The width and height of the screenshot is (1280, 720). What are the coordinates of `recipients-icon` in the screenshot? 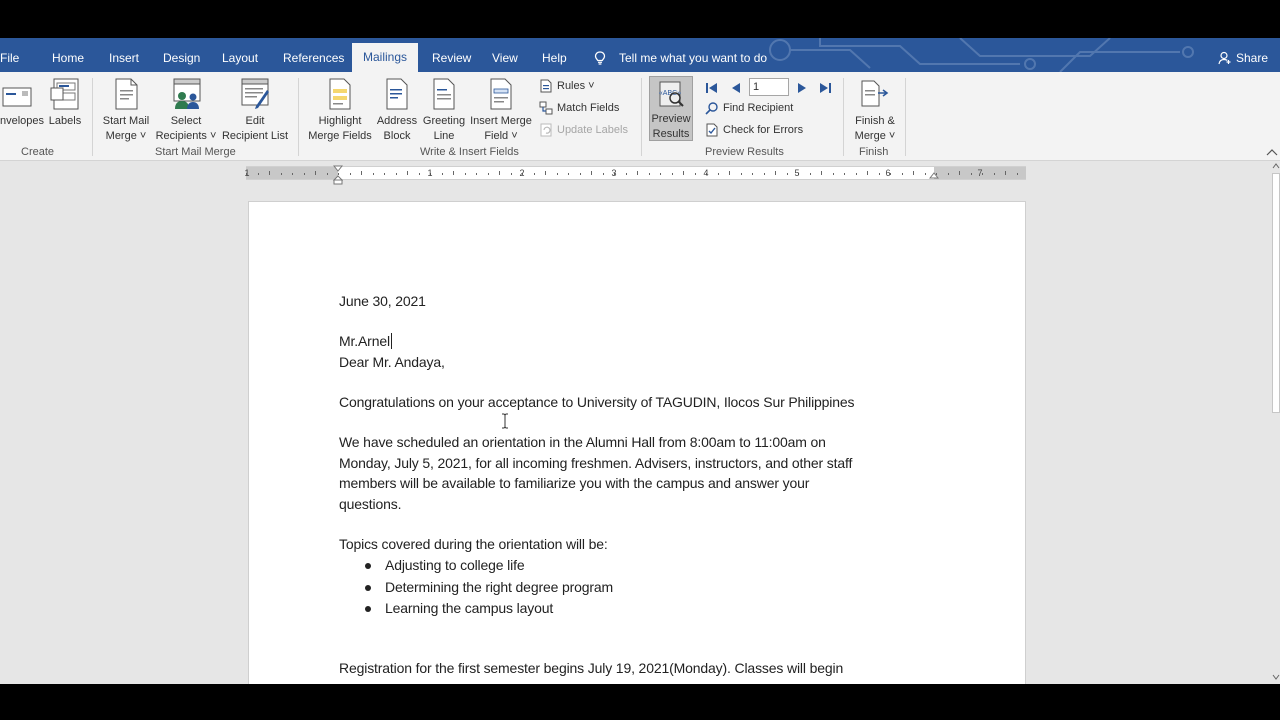 It's located at (187, 93).